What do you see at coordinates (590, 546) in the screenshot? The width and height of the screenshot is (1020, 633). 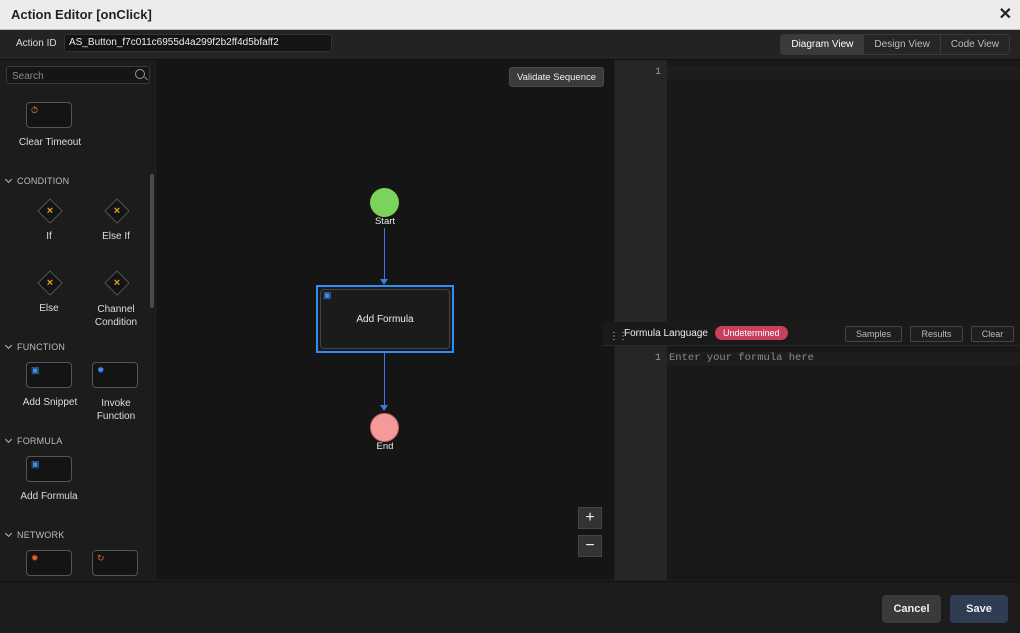 I see `zoom-out-button: −` at bounding box center [590, 546].